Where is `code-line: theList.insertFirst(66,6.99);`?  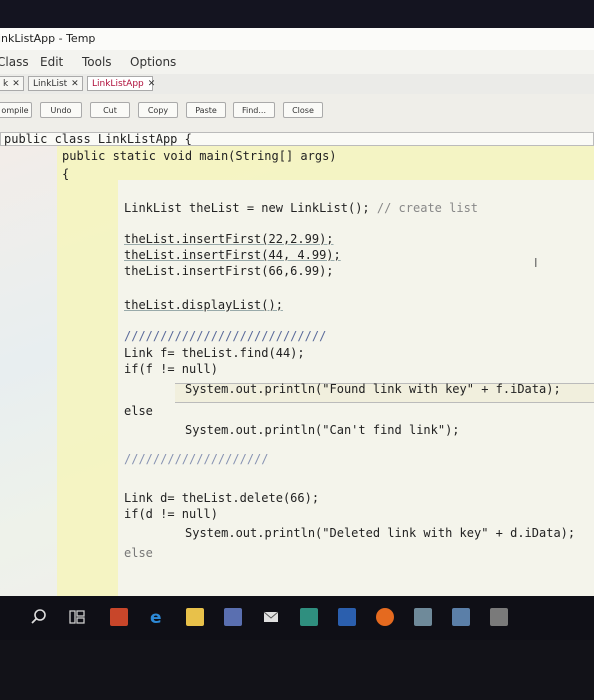 code-line: theList.insertFirst(66,6.99); is located at coordinates (229, 271).